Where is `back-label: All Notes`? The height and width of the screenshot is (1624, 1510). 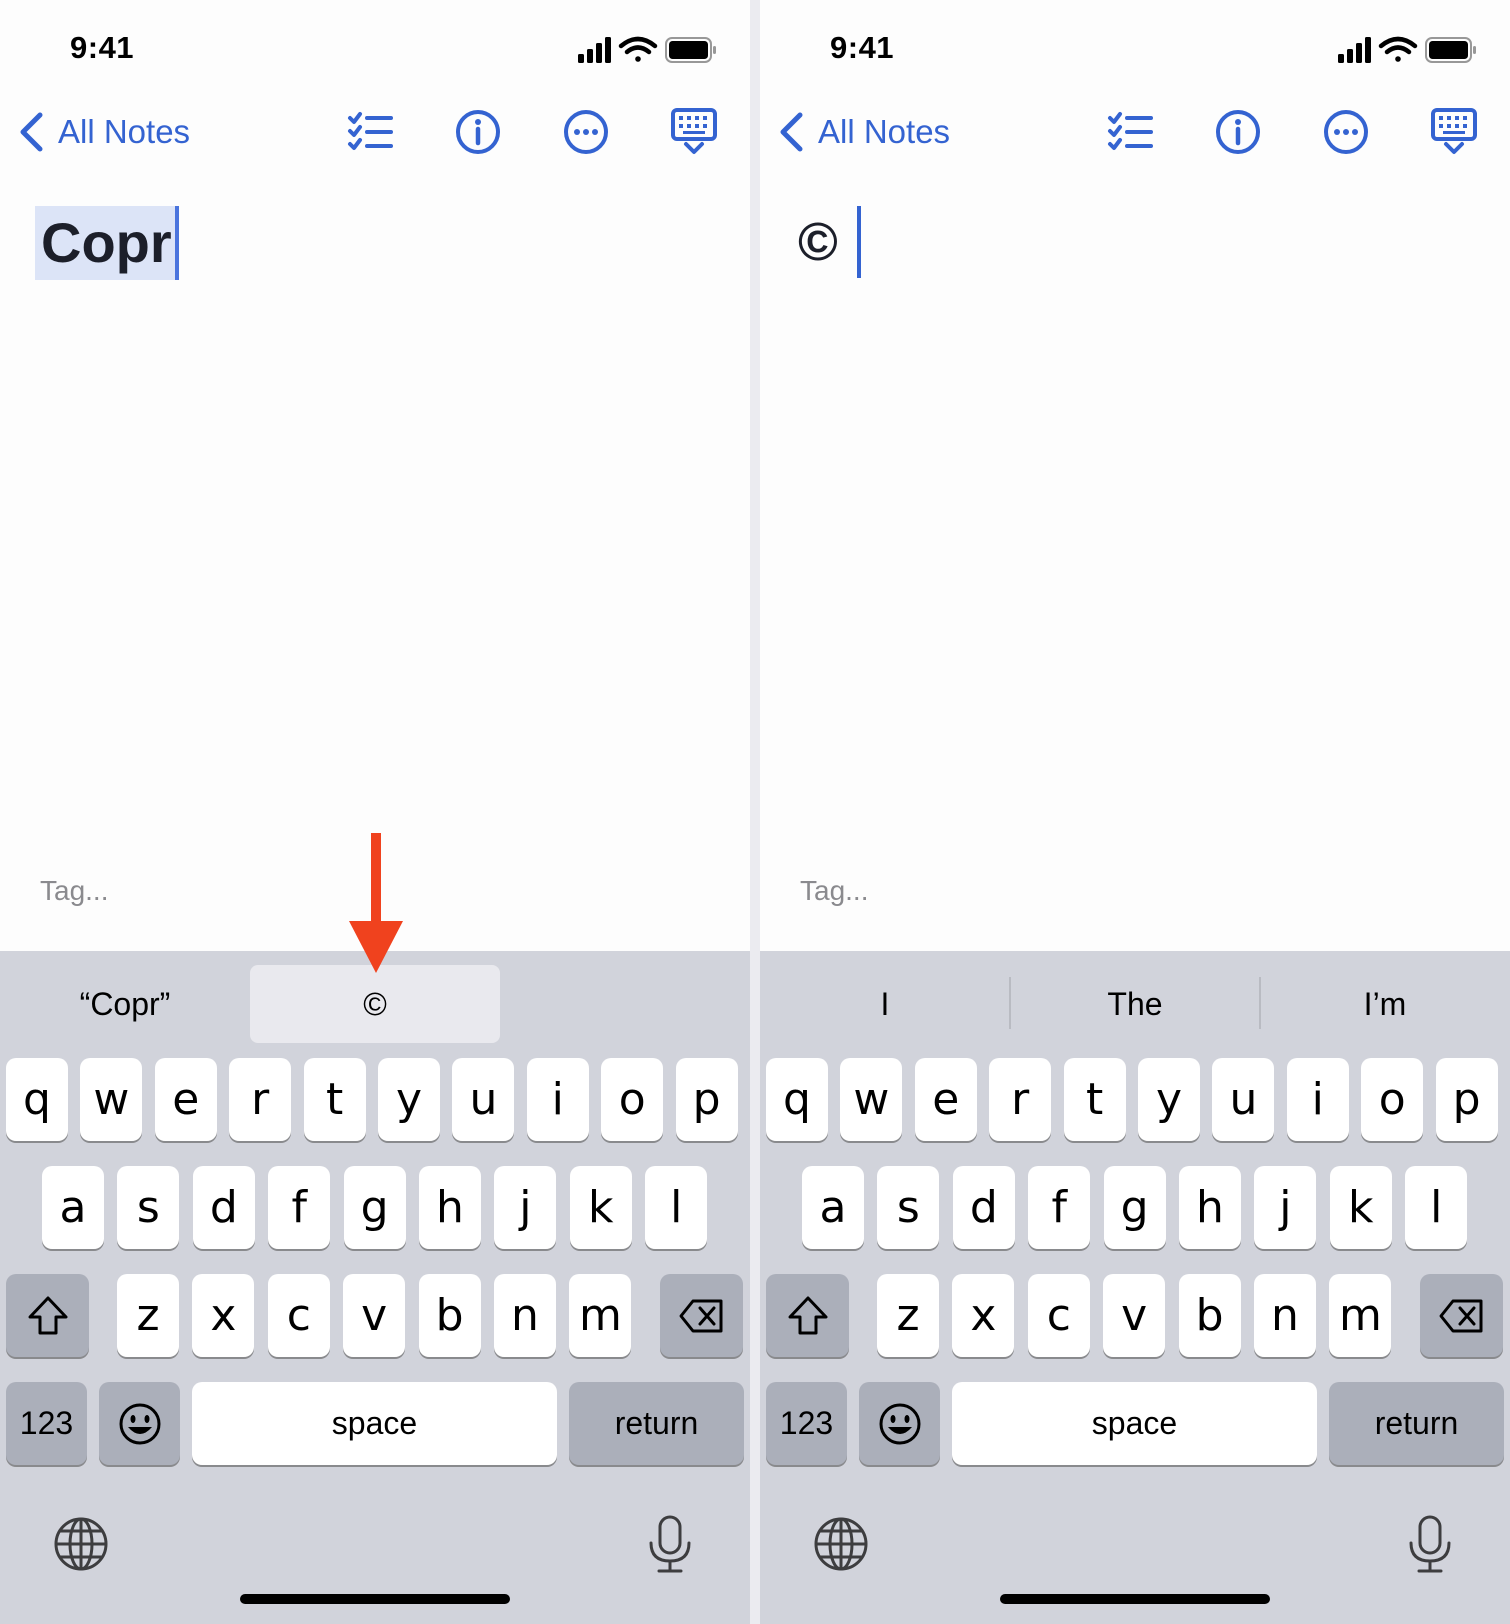
back-label: All Notes is located at coordinates (124, 131).